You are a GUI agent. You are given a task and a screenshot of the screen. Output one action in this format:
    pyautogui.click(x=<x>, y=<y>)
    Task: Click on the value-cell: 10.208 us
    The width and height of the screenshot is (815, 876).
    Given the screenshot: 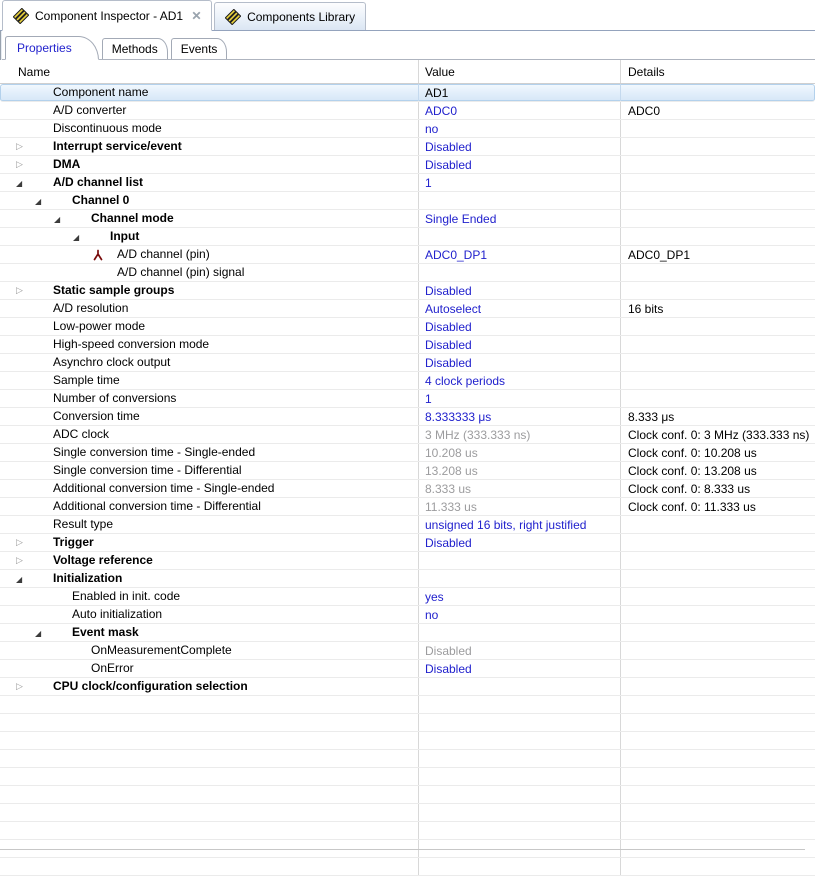 What is the action you would take?
    pyautogui.click(x=519, y=452)
    